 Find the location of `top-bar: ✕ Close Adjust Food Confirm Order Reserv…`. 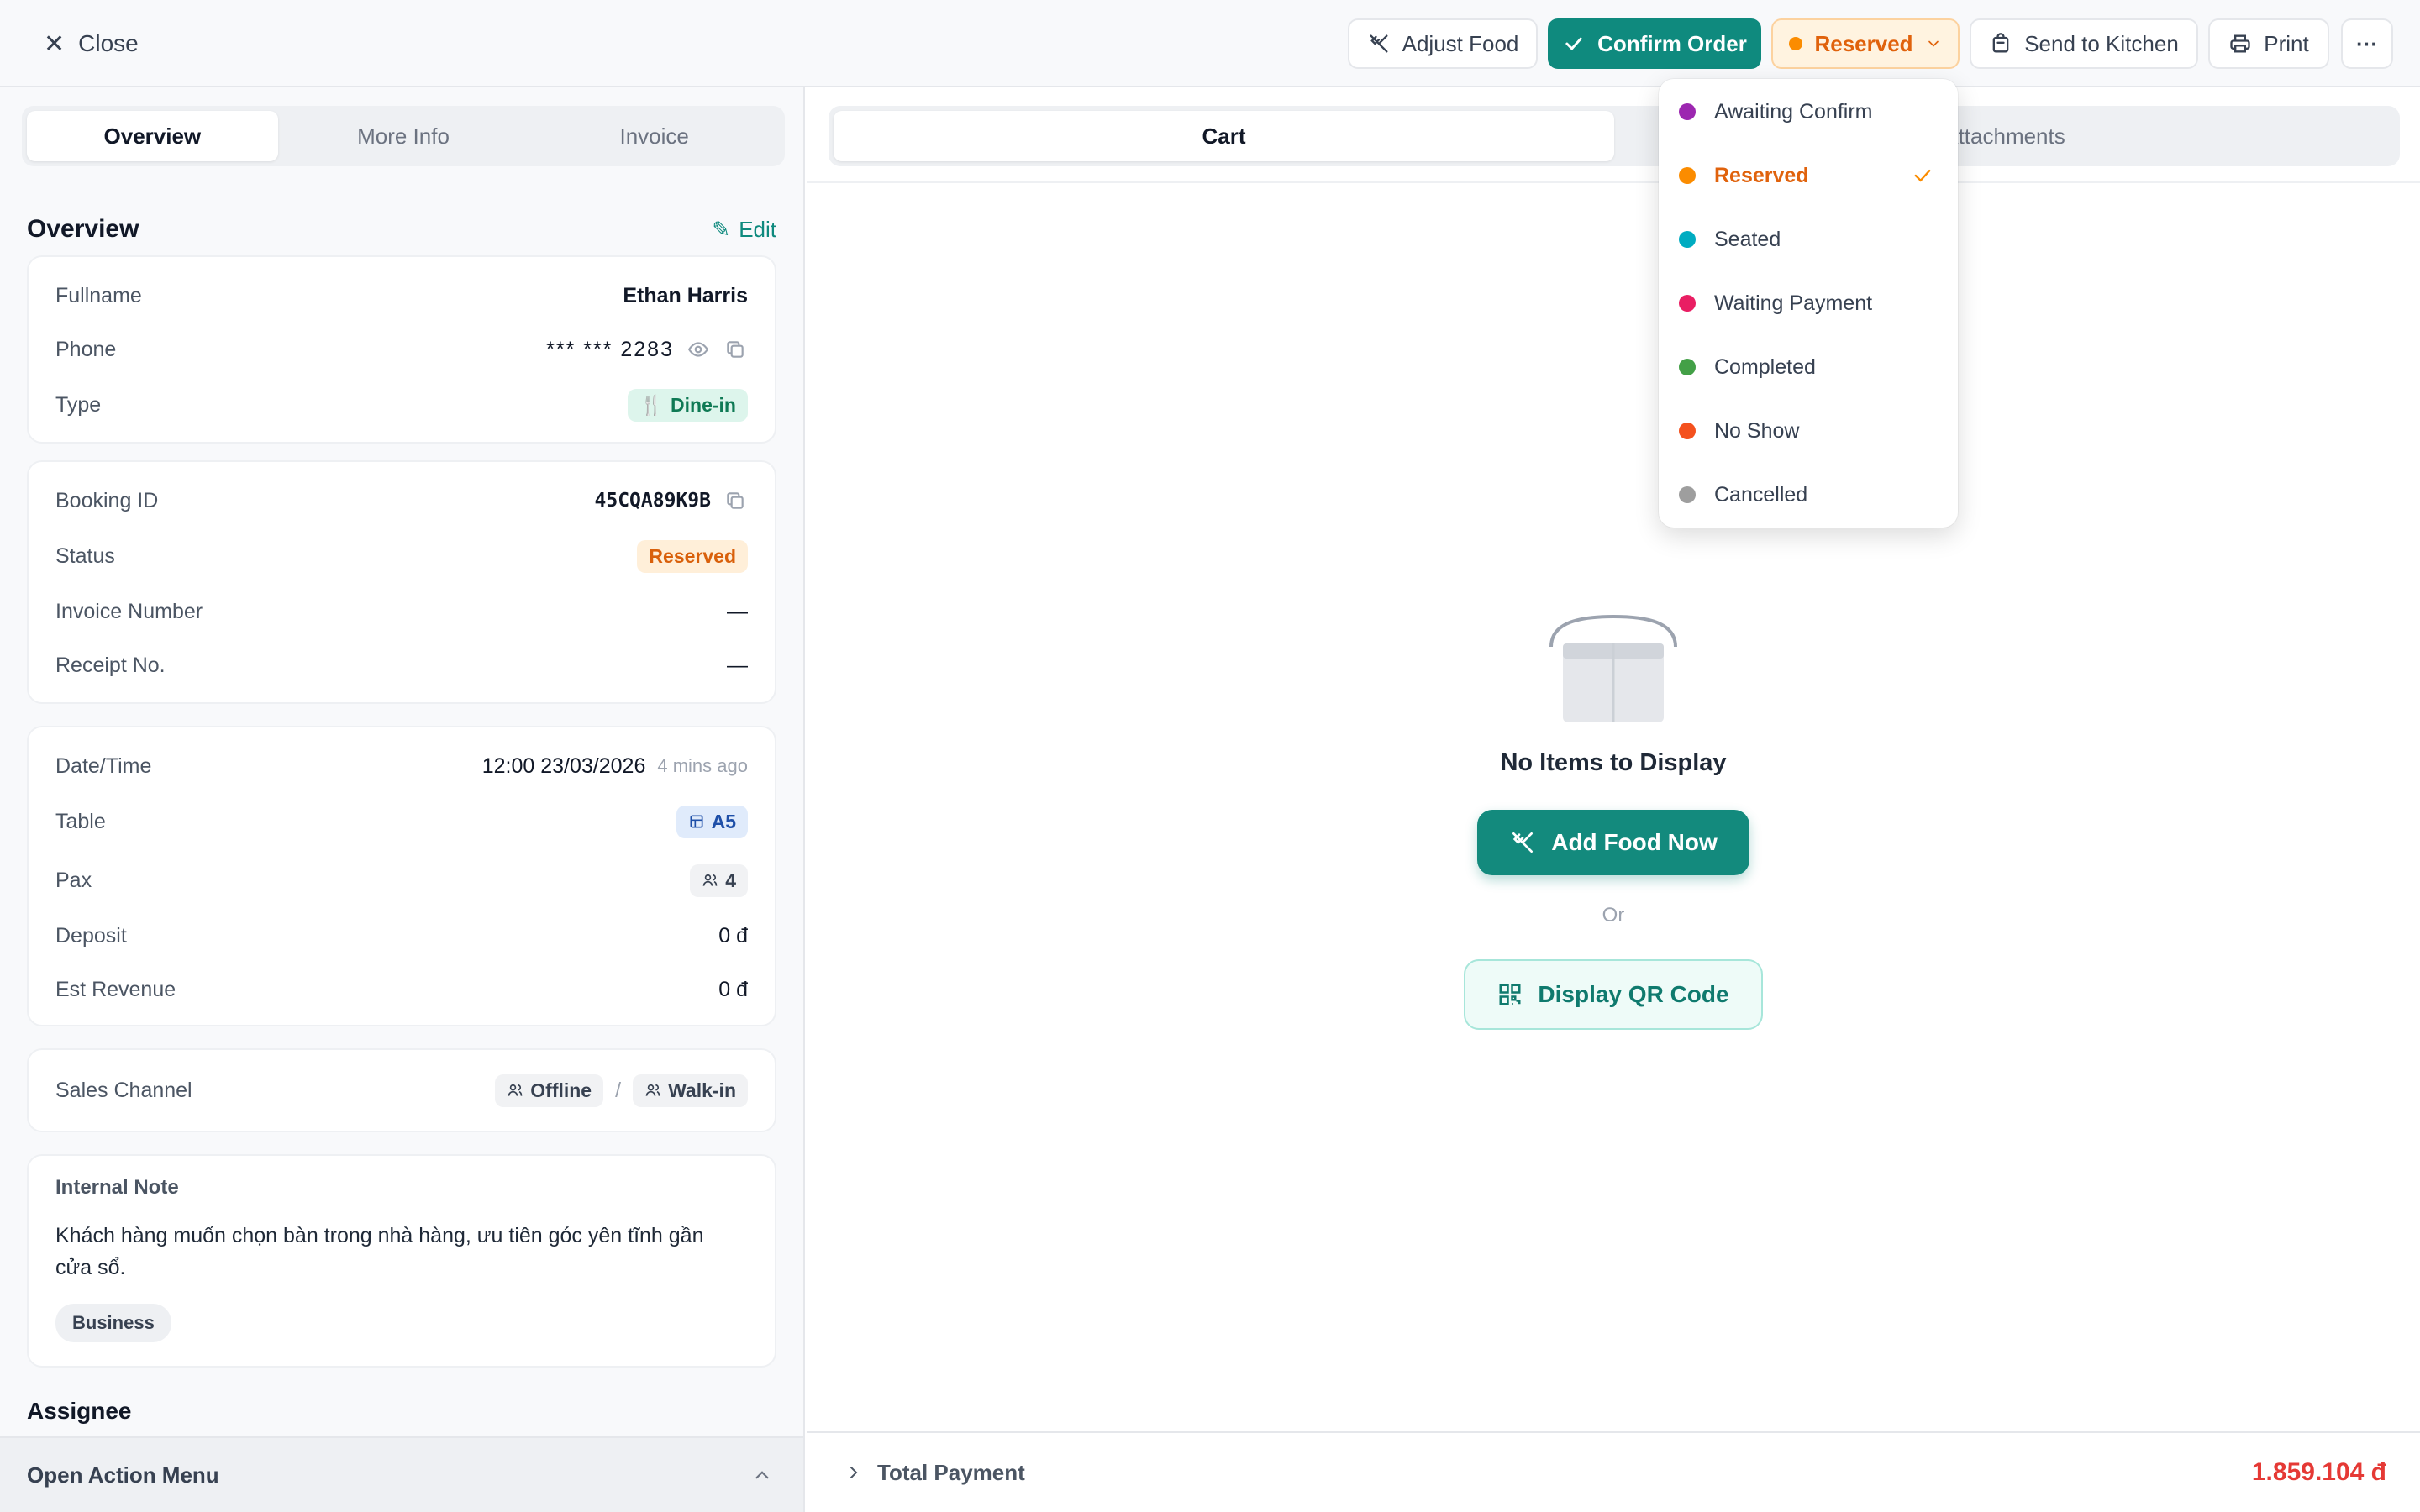

top-bar: ✕ Close Adjust Food Confirm Order Reserv… is located at coordinates (1210, 43).